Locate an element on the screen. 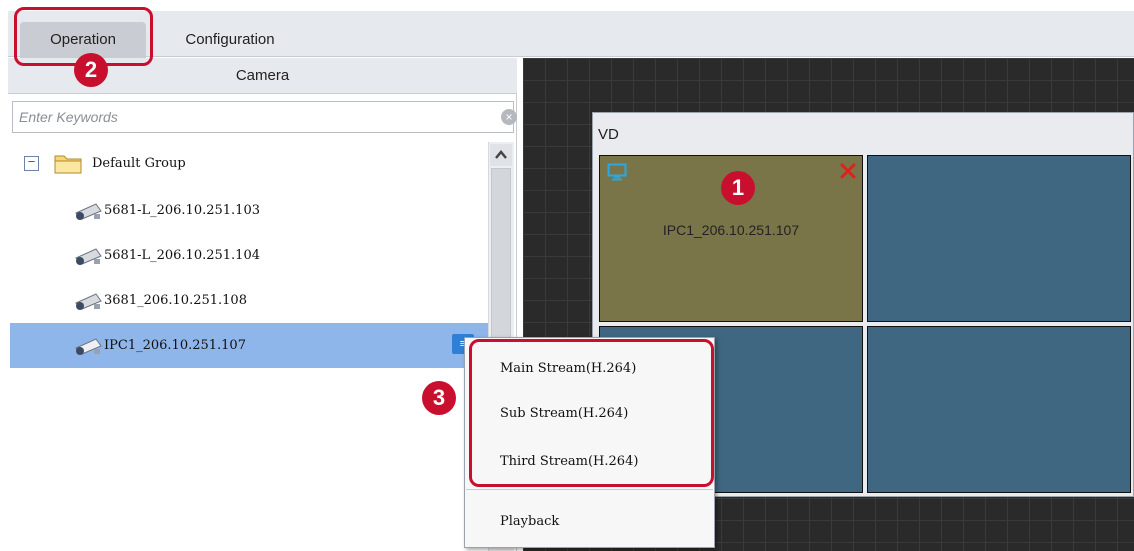  tree-camera-label: IPC1_206.10.251.107 is located at coordinates (175, 345).